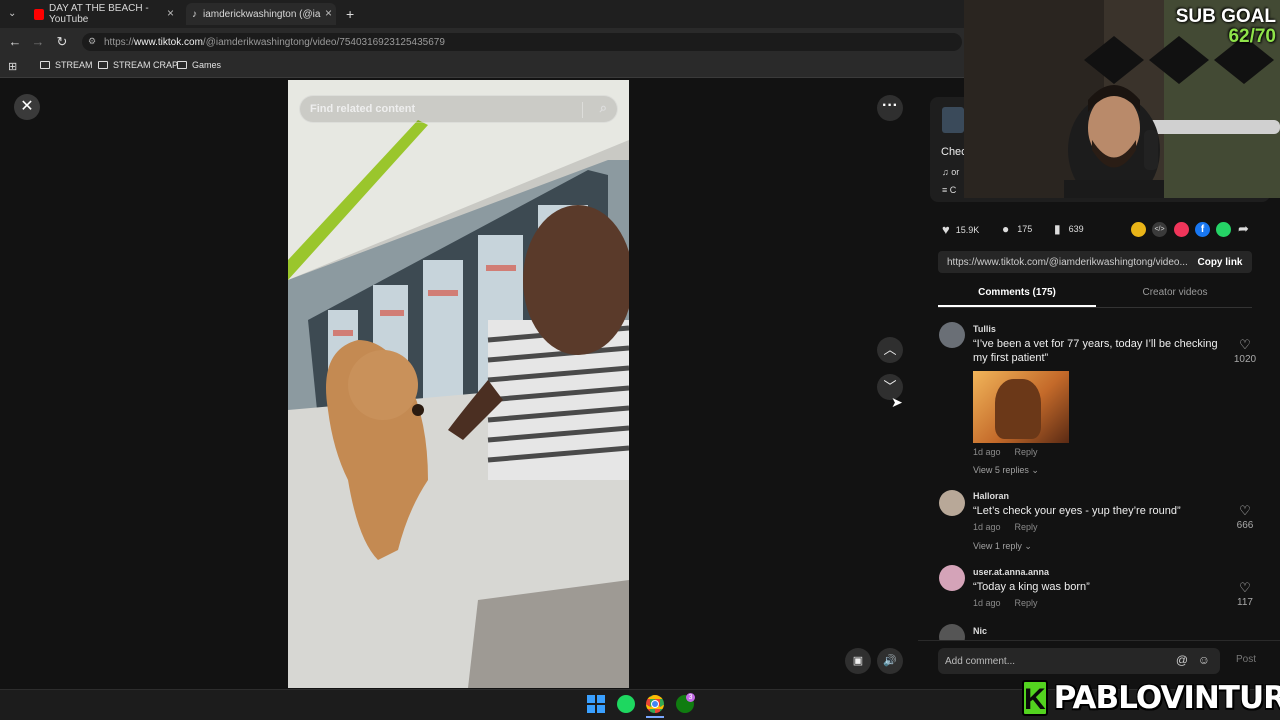  What do you see at coordinates (1012, 603) in the screenshot?
I see `comment-meta: 1d ago Reply` at bounding box center [1012, 603].